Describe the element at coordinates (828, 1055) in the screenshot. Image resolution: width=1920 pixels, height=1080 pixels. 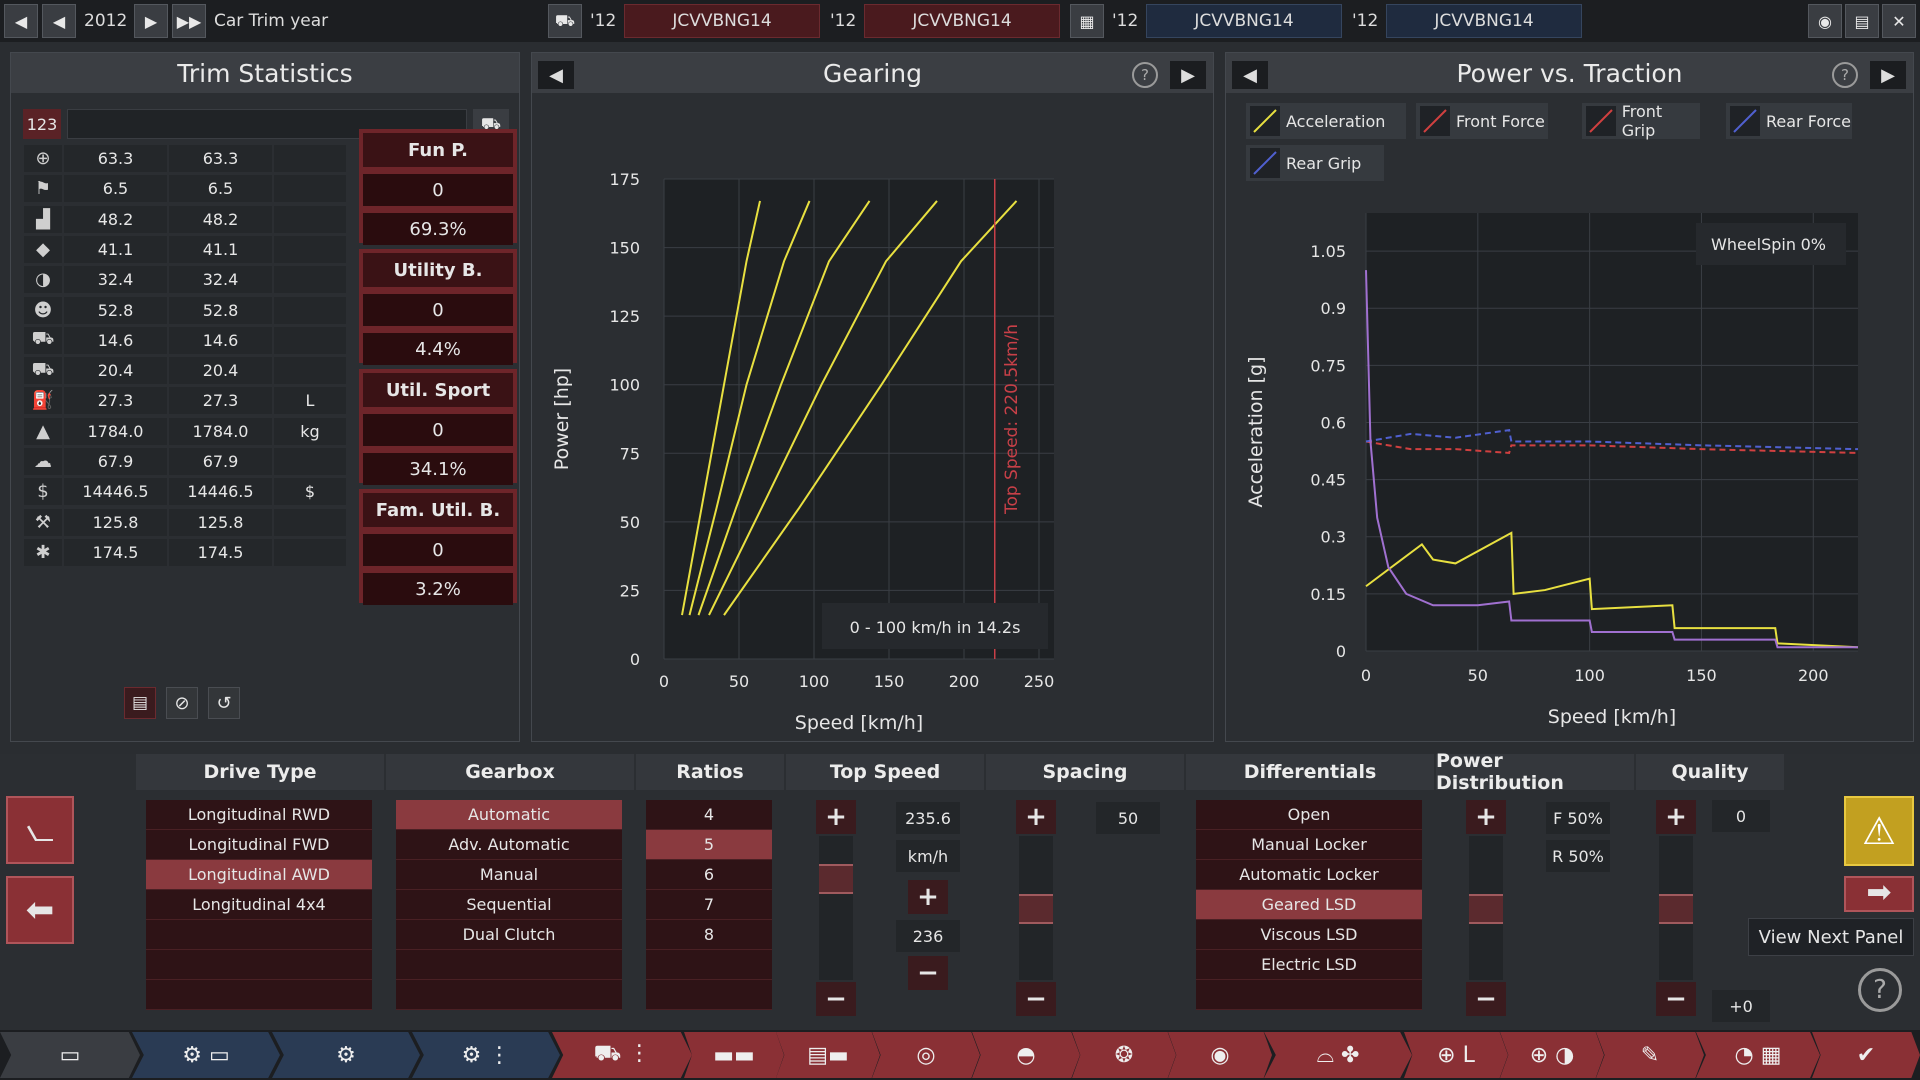
I see `dock-interior-button: ▤▬` at that location.